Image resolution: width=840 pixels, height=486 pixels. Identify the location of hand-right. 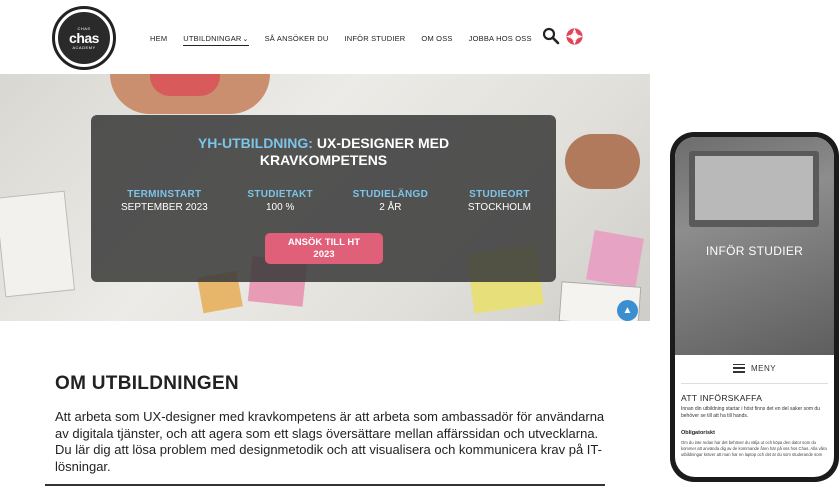
(602, 161).